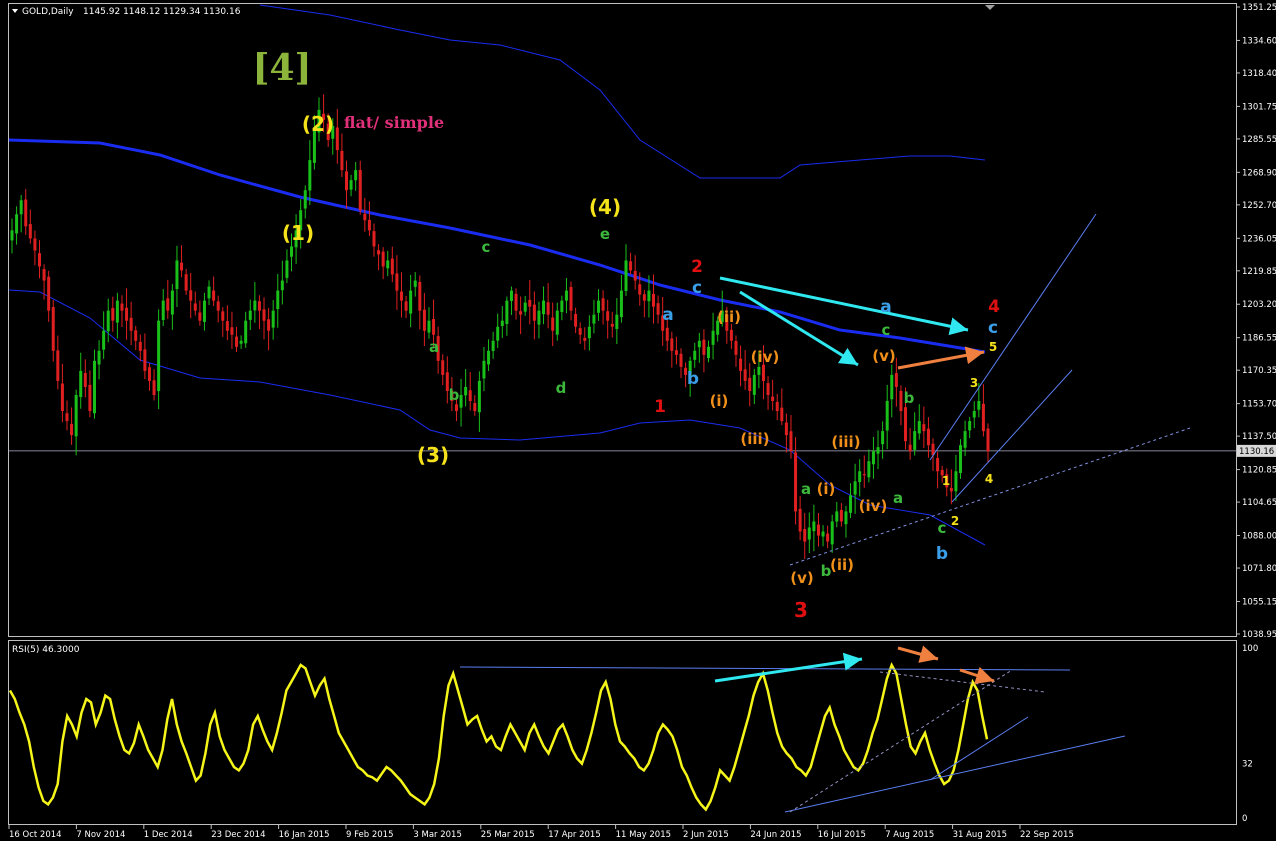 The height and width of the screenshot is (841, 1276). I want to click on price-axis-label: 1203.20, so click(1259, 305).